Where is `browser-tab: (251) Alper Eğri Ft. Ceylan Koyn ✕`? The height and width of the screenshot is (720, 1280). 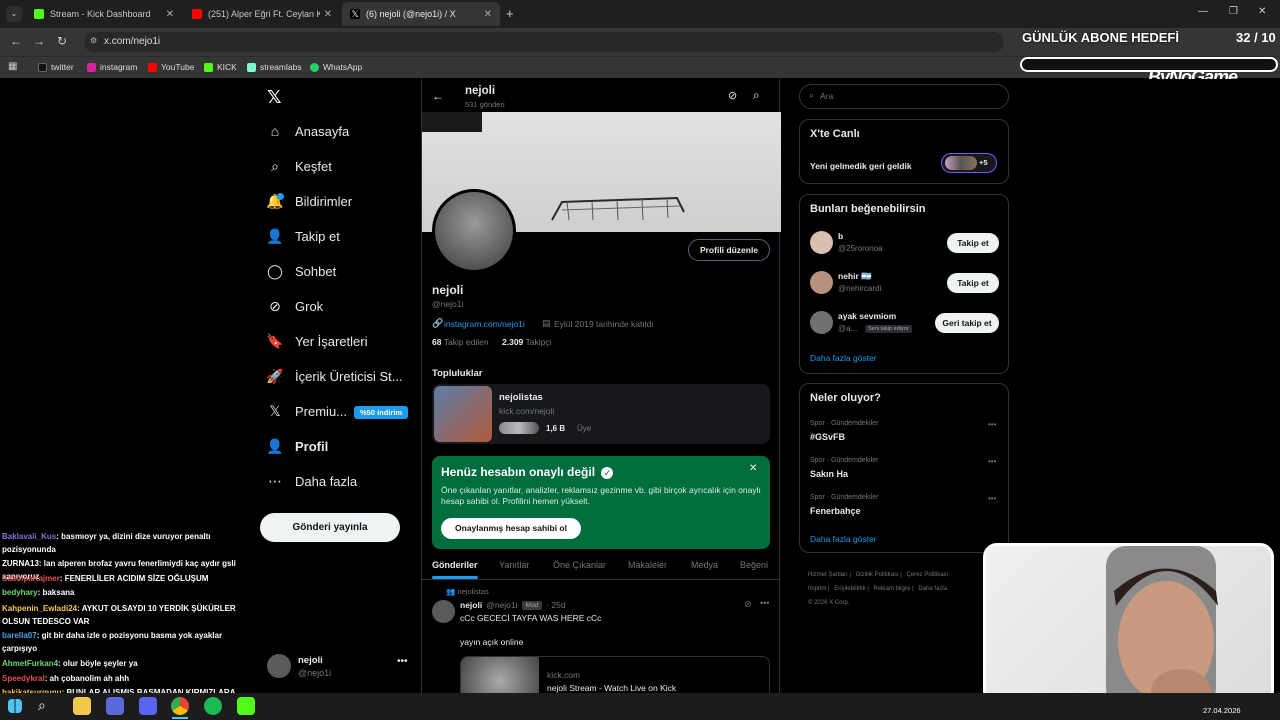
browser-tab: (251) Alper Eğri Ft. Ceylan Koyn ✕ is located at coordinates (262, 14).